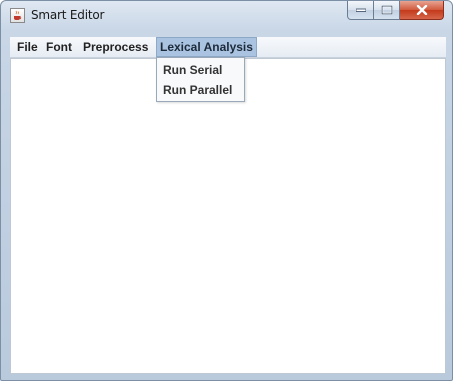 This screenshot has height=381, width=453. I want to click on java-cup-icon, so click(17, 15).